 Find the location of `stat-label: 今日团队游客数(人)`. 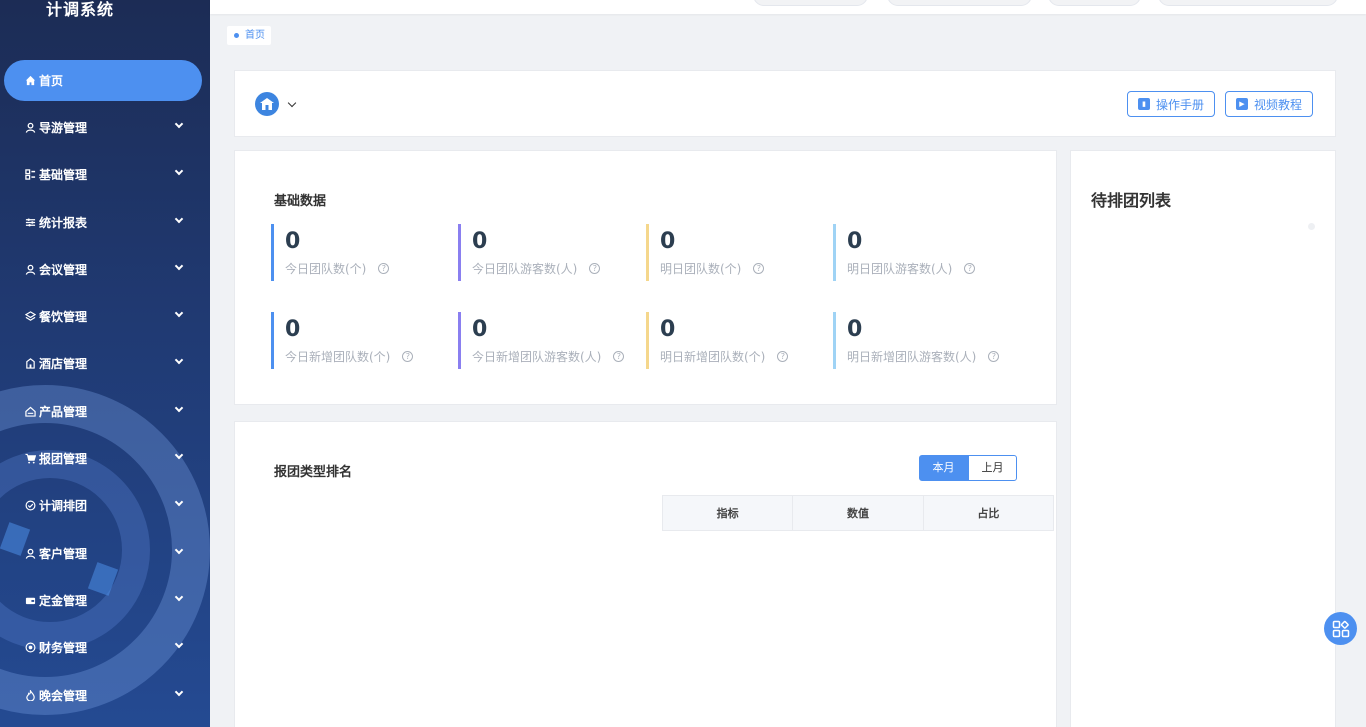

stat-label: 今日团队游客数(人) is located at coordinates (525, 269).